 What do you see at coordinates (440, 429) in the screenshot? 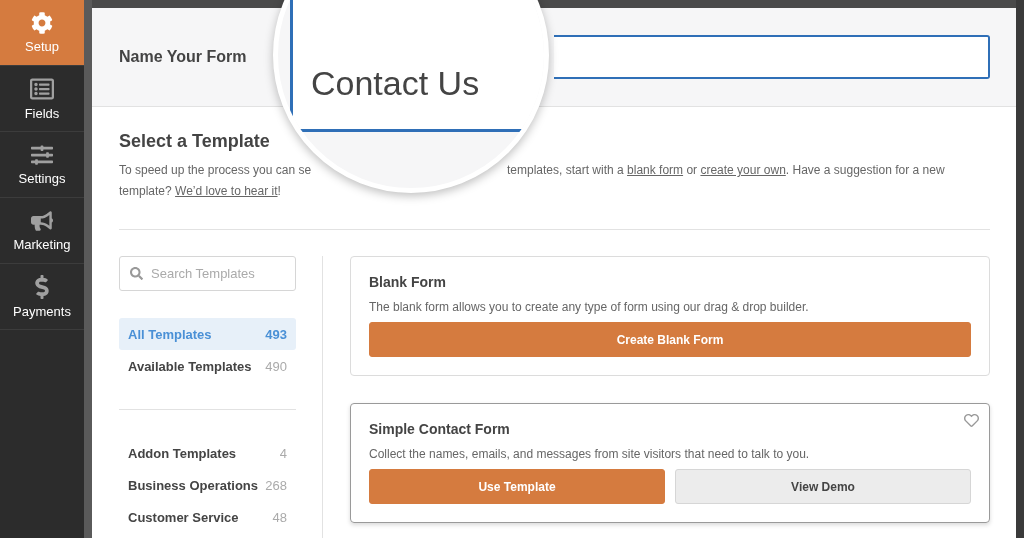
I see `template-title: Simple Contact Form` at bounding box center [440, 429].